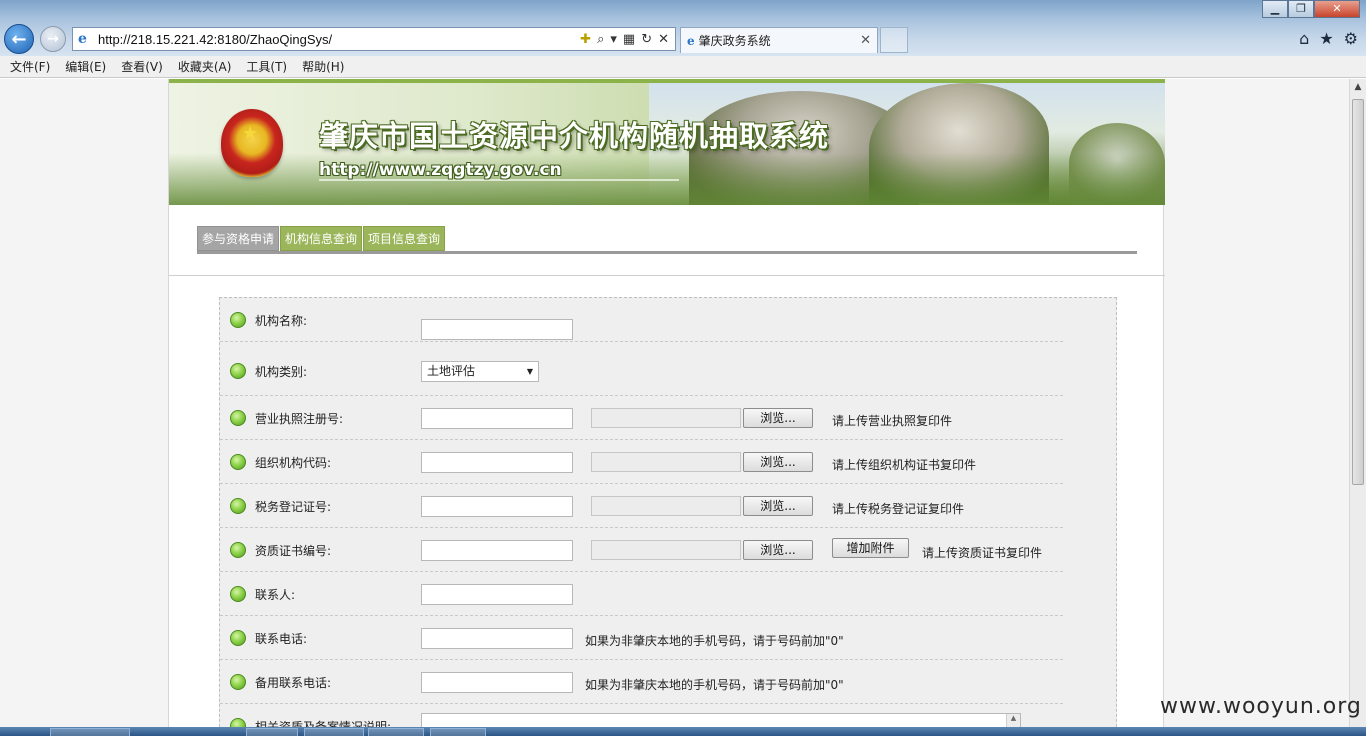 This screenshot has width=1366, height=736. I want to click on form-row-backup-phone: 备用联系电话: 如果为非肇庆本地的手机号码，请于号码前加"0", so click(641, 682).